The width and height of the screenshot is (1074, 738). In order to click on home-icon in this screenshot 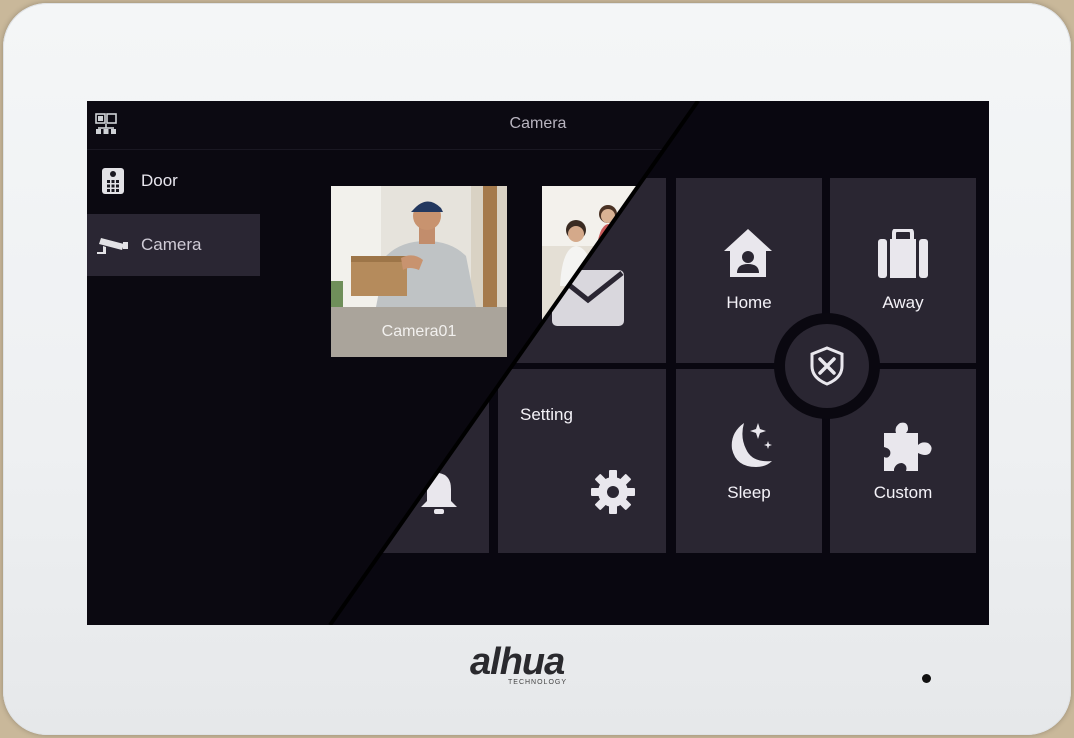, I will do `click(748, 253)`.